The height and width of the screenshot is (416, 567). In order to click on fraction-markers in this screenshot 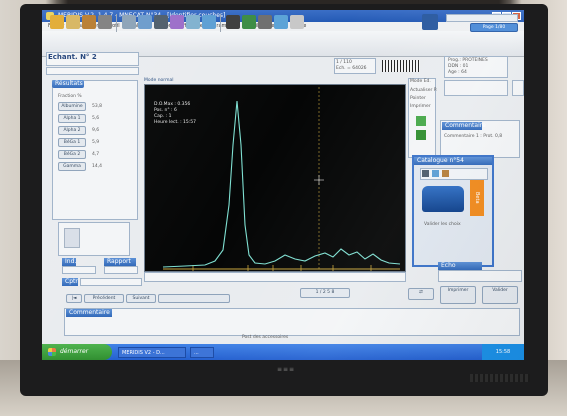, I will do `click(282, 268)`.